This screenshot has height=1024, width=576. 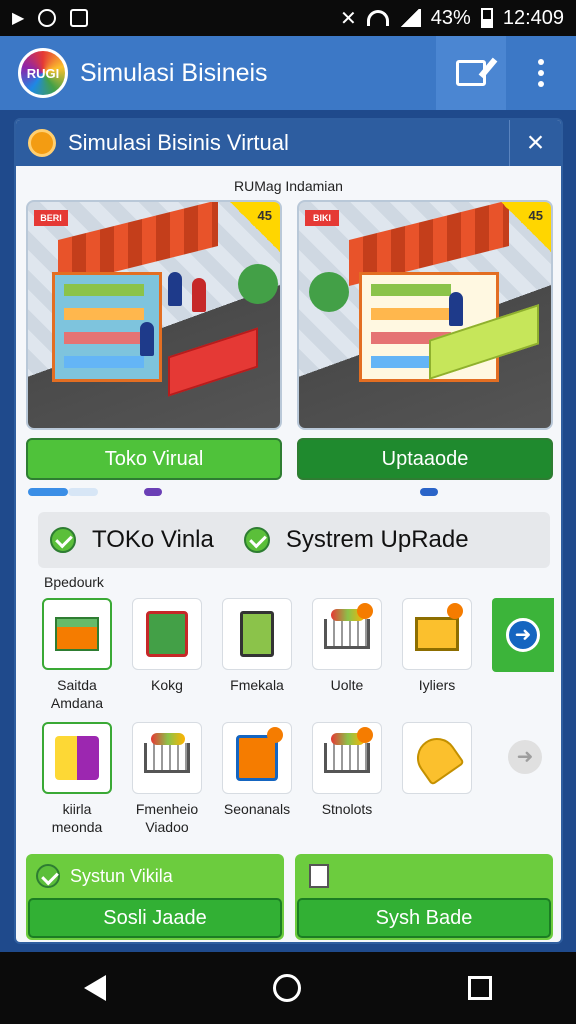 I want to click on edit-button, so click(x=471, y=73).